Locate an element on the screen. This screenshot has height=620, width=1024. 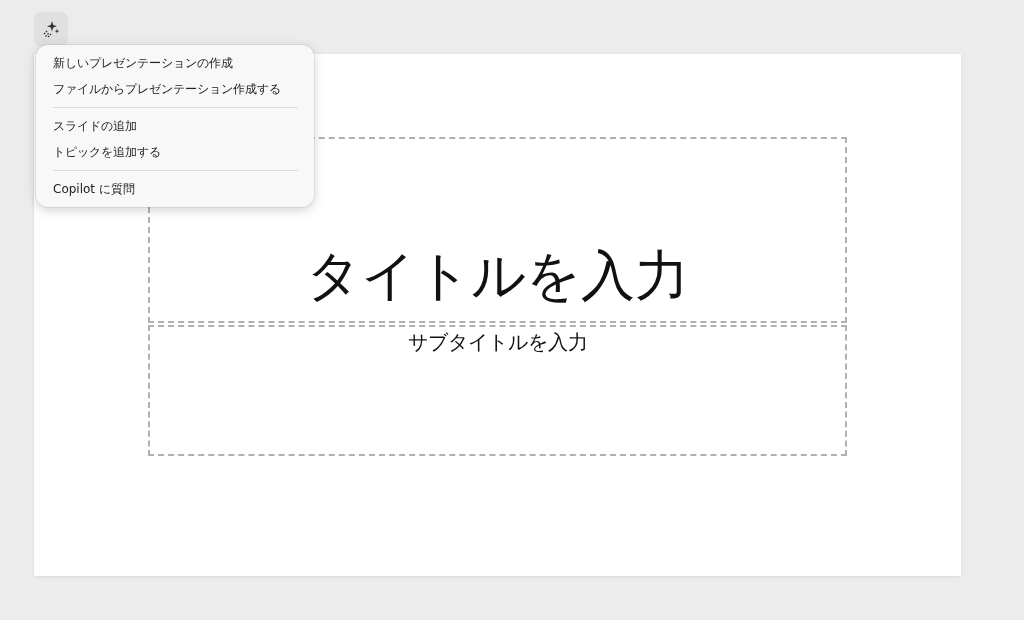
copilot-button is located at coordinates (51, 29).